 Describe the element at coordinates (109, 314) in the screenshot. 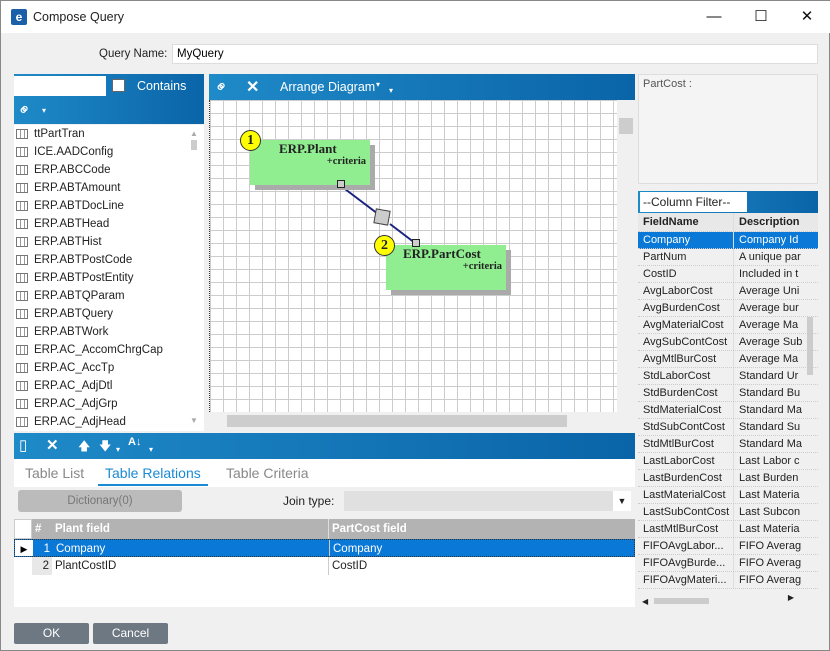

I see `table-list-item: ERP.ABTQuery` at that location.